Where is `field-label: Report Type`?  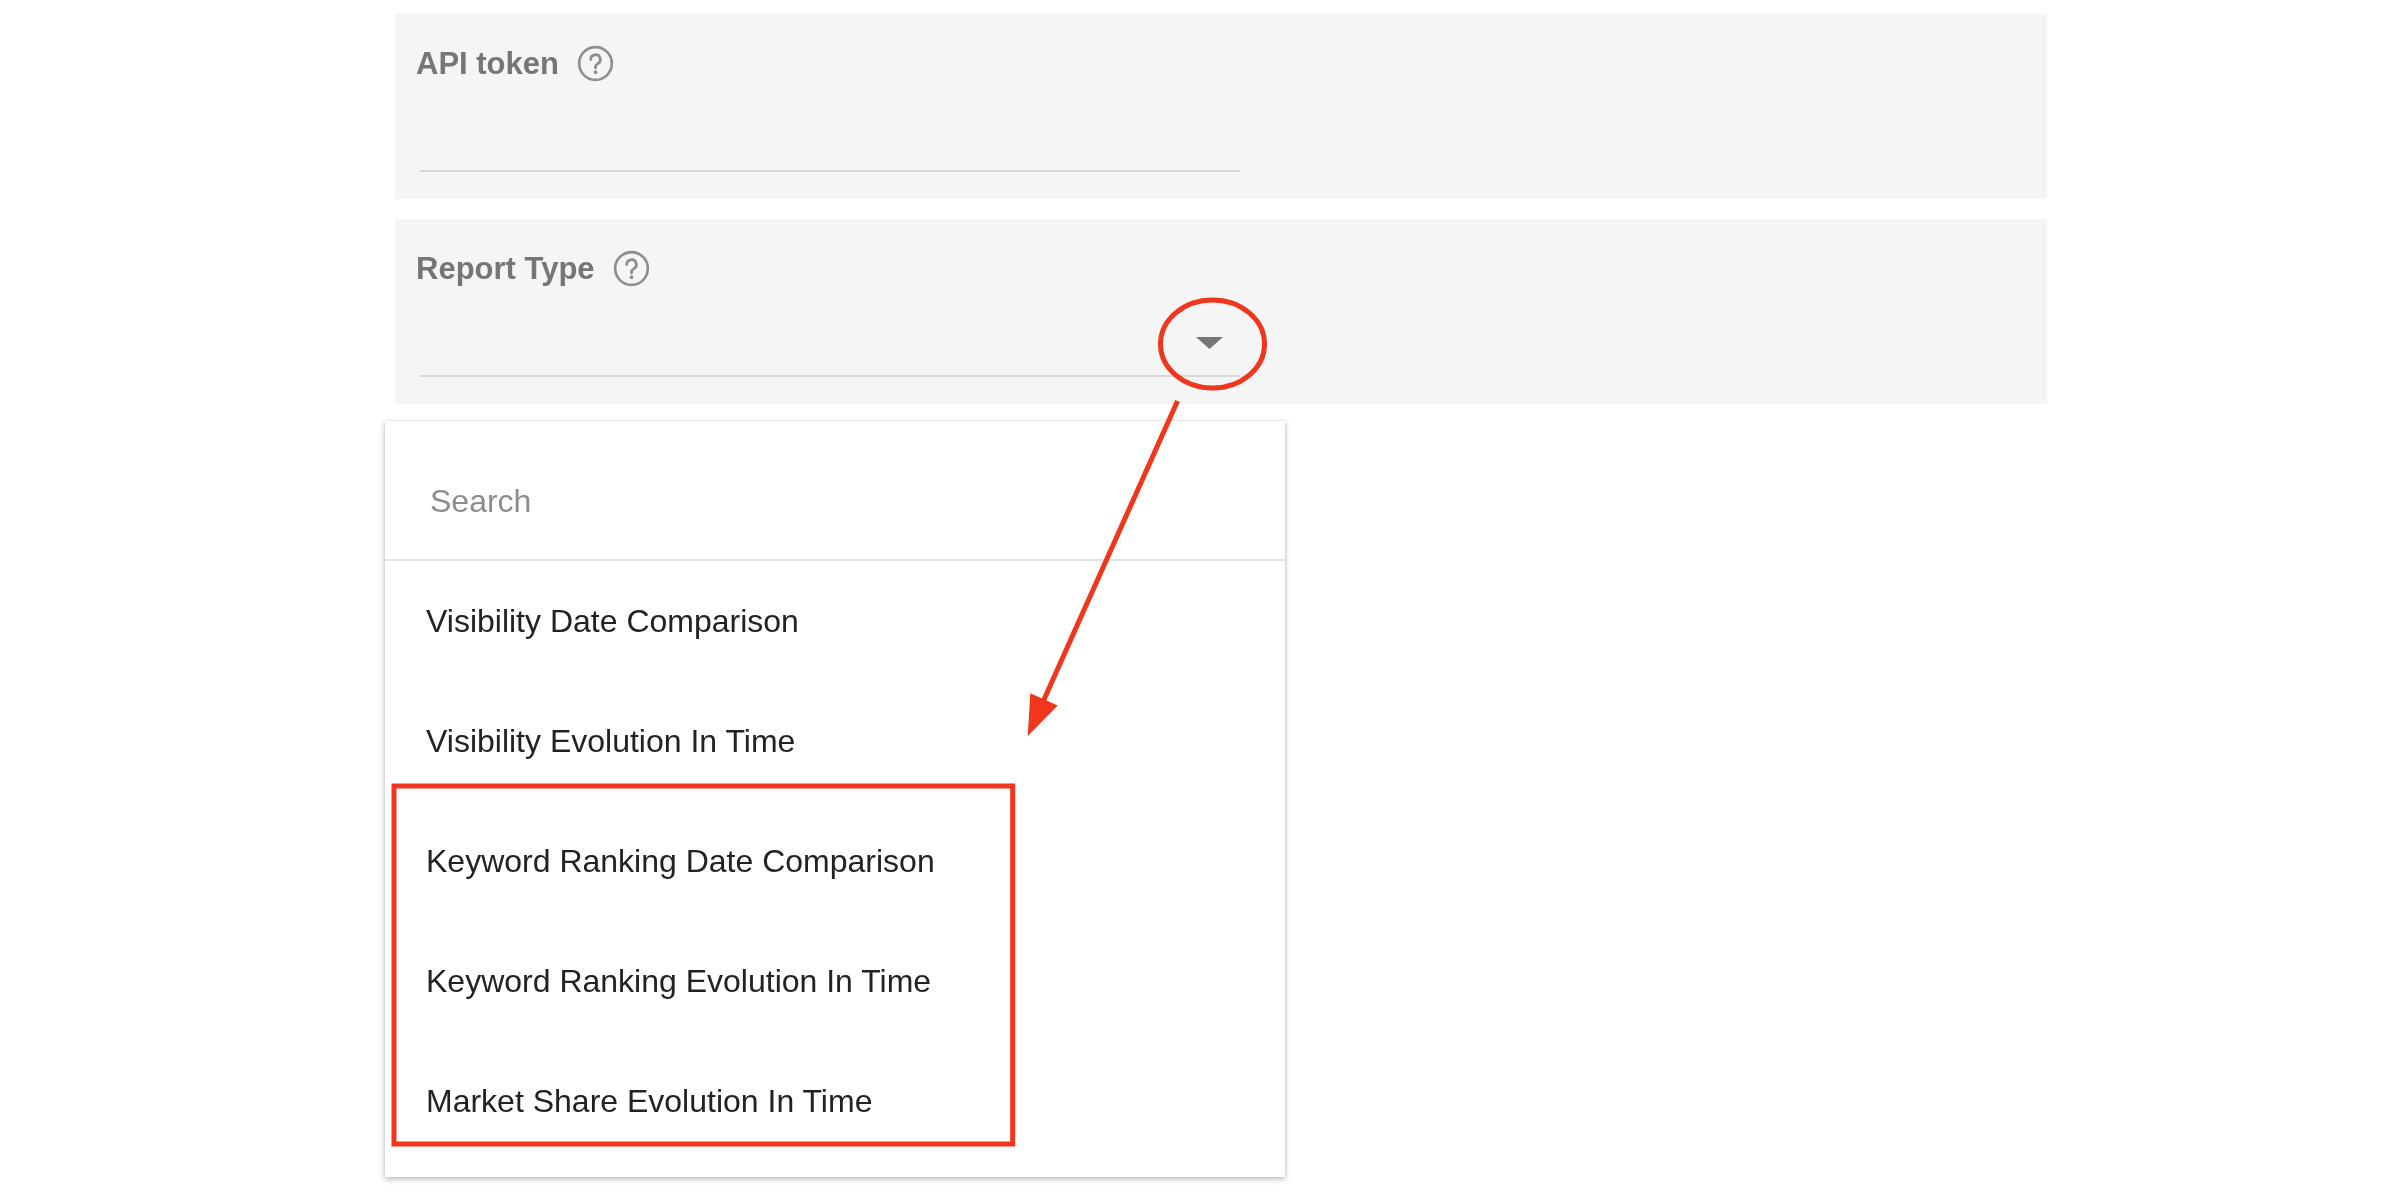 field-label: Report Type is located at coordinates (505, 268).